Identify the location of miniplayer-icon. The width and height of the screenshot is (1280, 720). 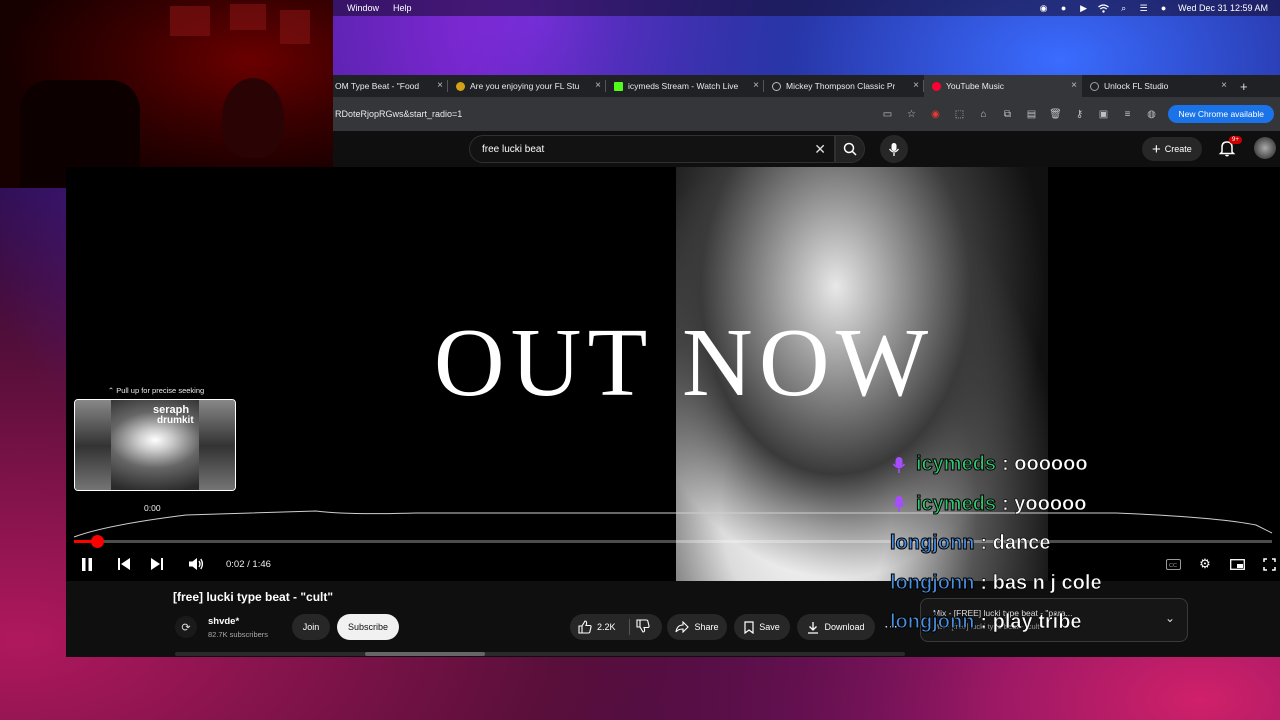
(1237, 564).